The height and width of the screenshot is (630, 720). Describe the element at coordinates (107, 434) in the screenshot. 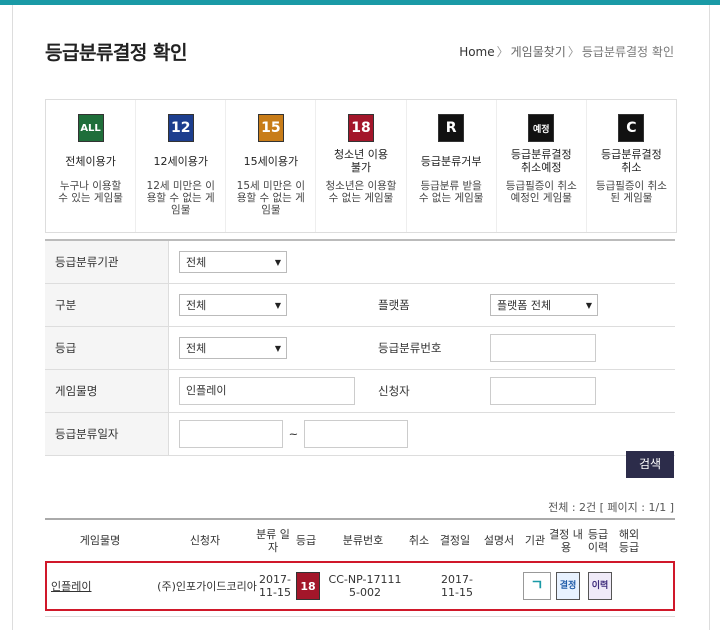

I see `date-label: 등급분류일자` at that location.